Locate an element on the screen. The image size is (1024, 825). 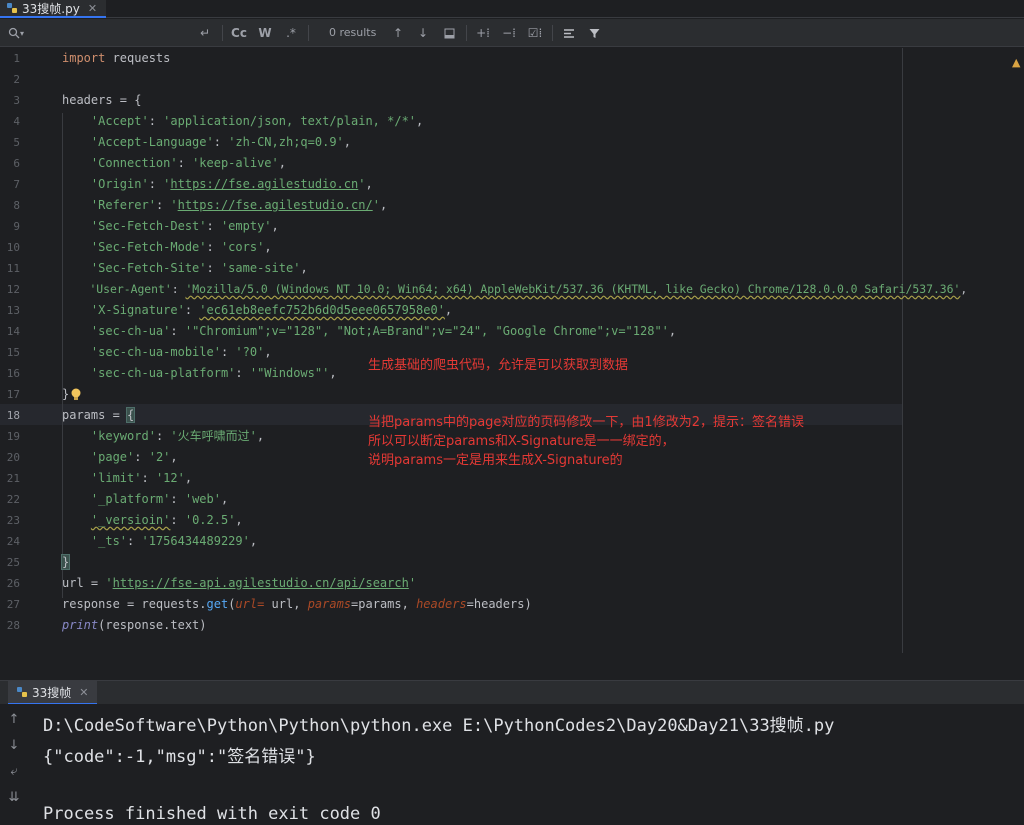
line-number: 14 is located at coordinates (13, 331).